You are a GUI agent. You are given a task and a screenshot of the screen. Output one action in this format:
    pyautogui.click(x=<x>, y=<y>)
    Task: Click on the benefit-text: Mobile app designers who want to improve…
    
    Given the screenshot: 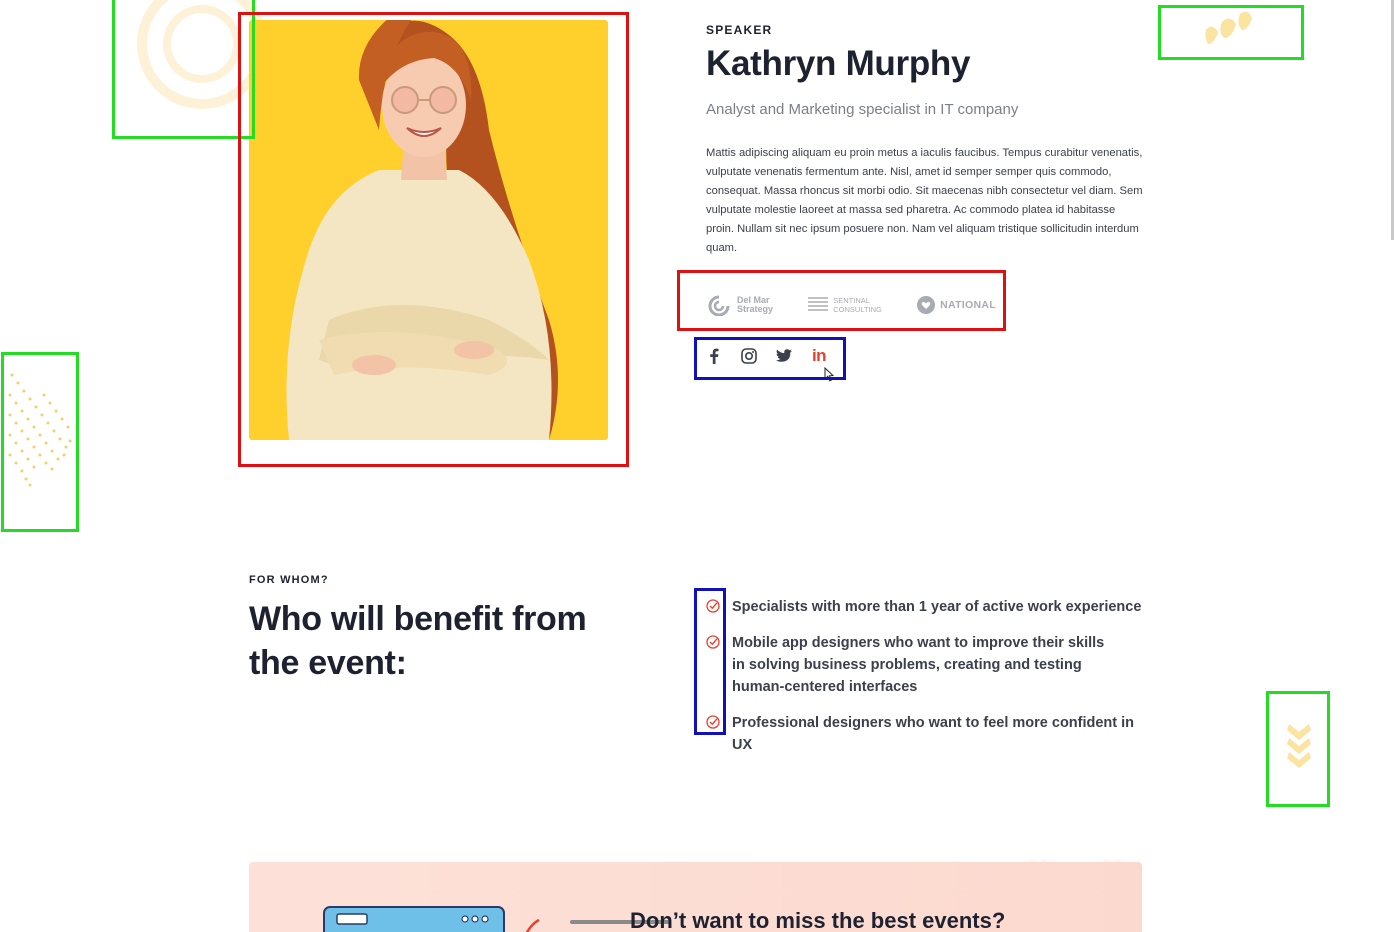 What is the action you would take?
    pyautogui.click(x=918, y=665)
    